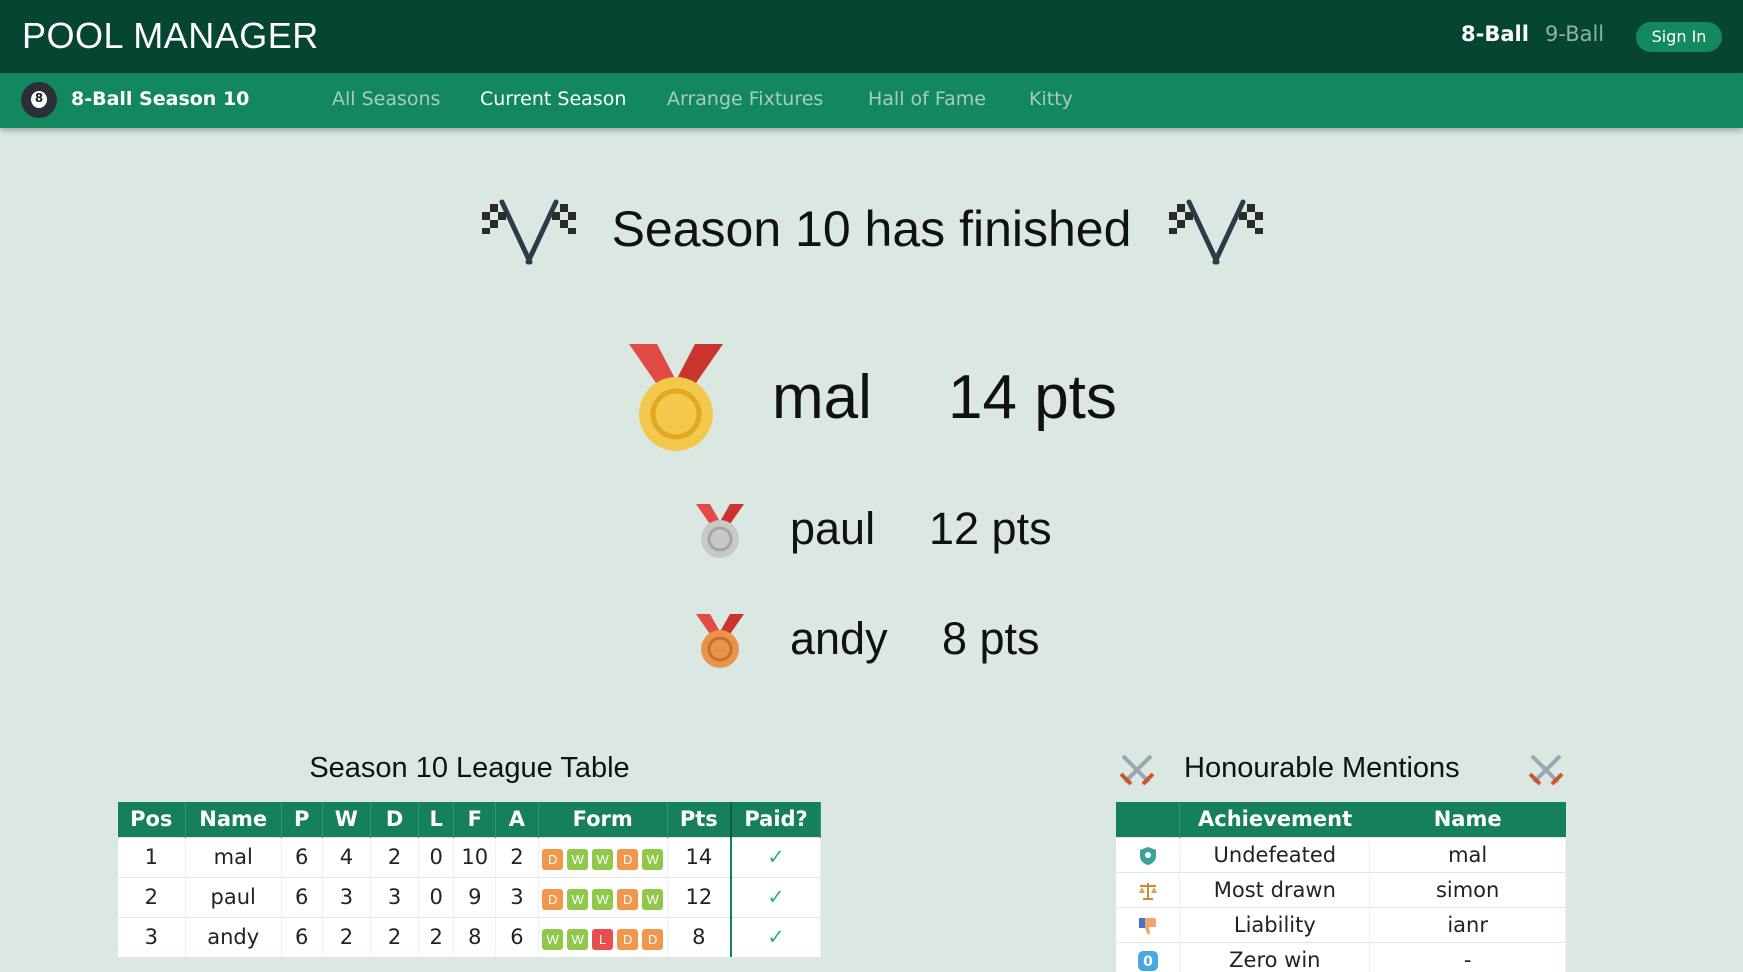  What do you see at coordinates (394, 819) in the screenshot?
I see `col-drawn: D` at bounding box center [394, 819].